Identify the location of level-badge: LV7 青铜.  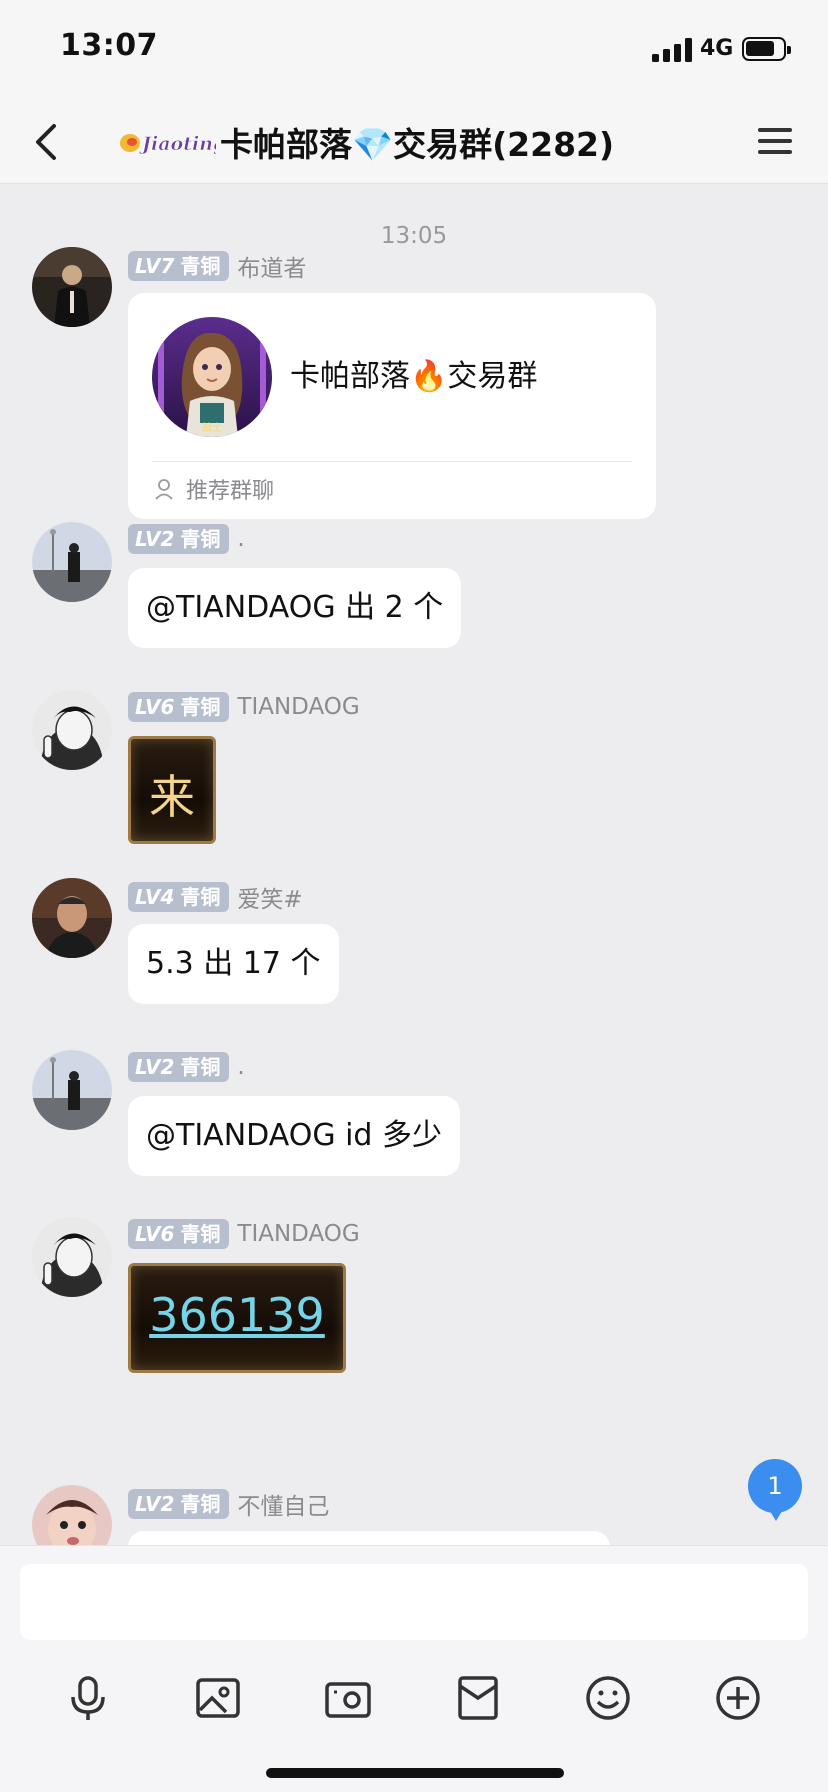
(179, 266).